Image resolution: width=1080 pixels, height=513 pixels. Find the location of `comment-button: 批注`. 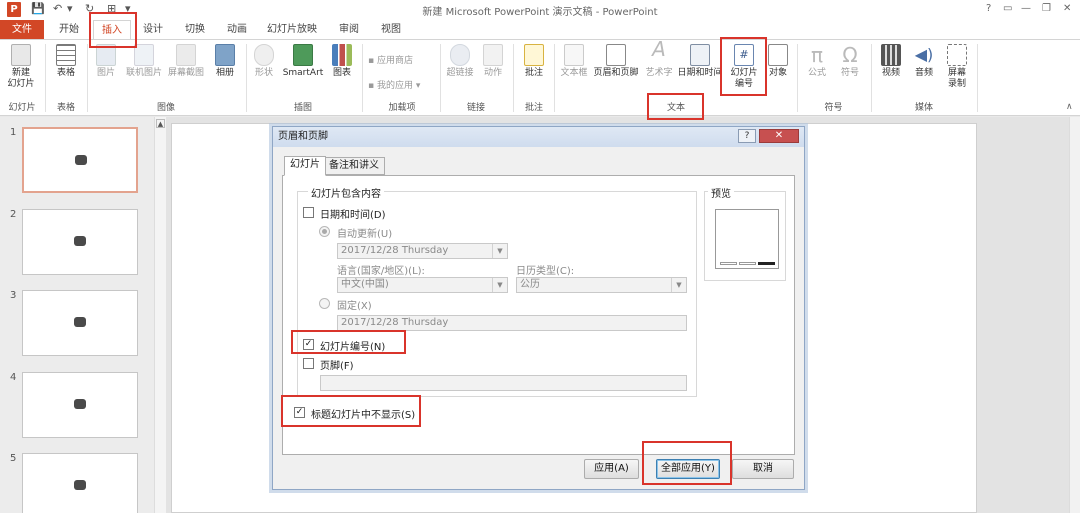

comment-button: 批注 is located at coordinates (534, 61).